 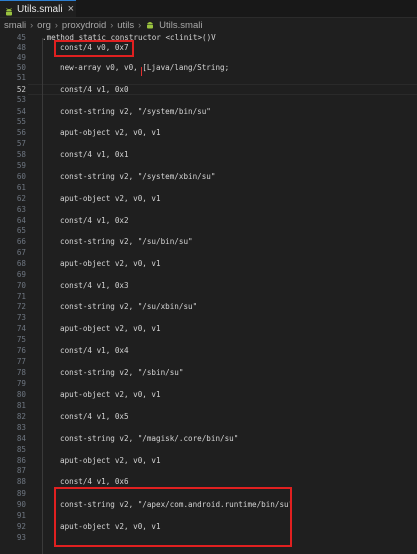 I want to click on code-text: const/4 v1, 0x4, so click(x=94, y=350).